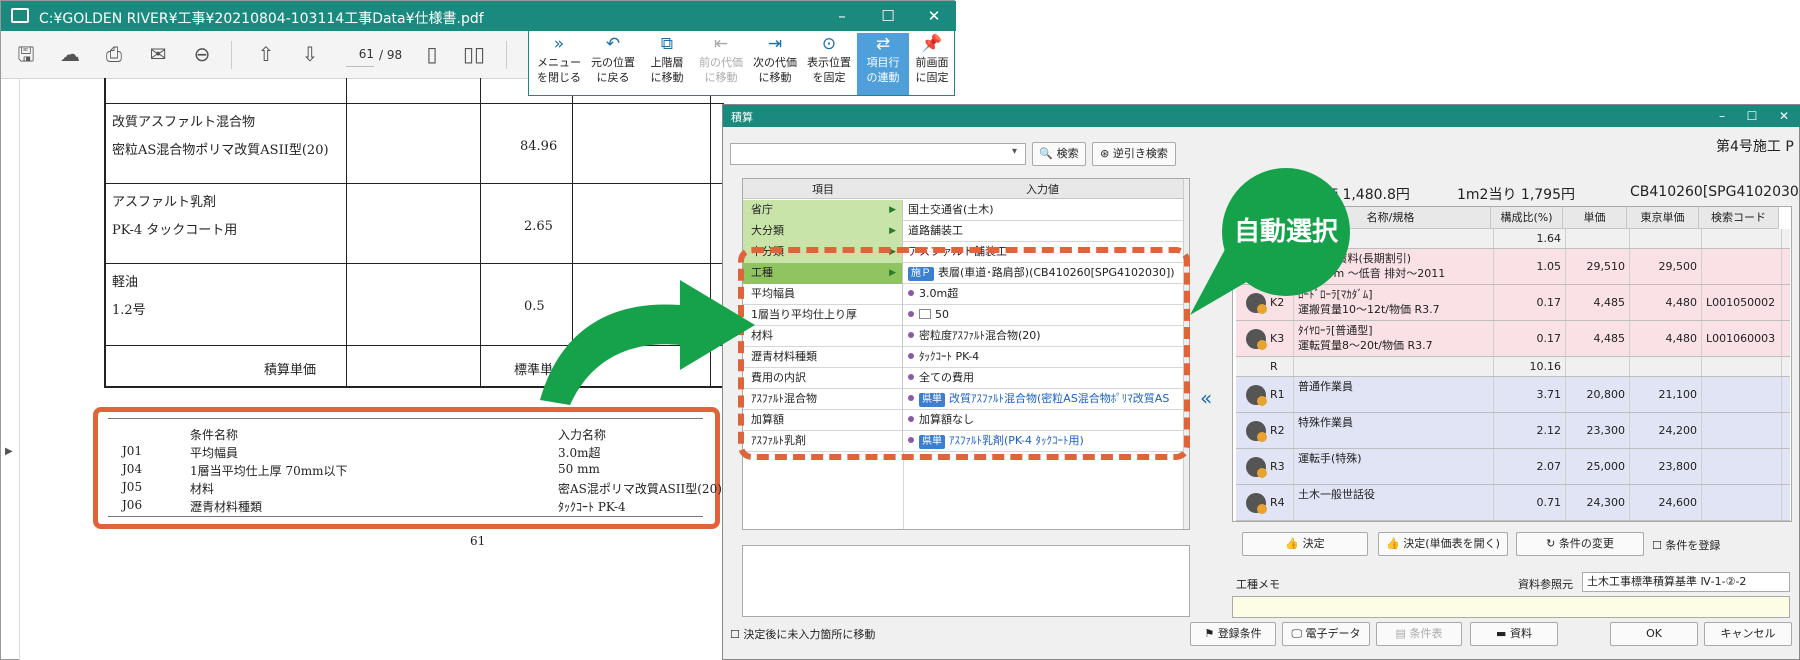 This screenshot has height=660, width=1800. Describe the element at coordinates (202, 54) in the screenshot. I see `zoom-icon: ⊖` at that location.